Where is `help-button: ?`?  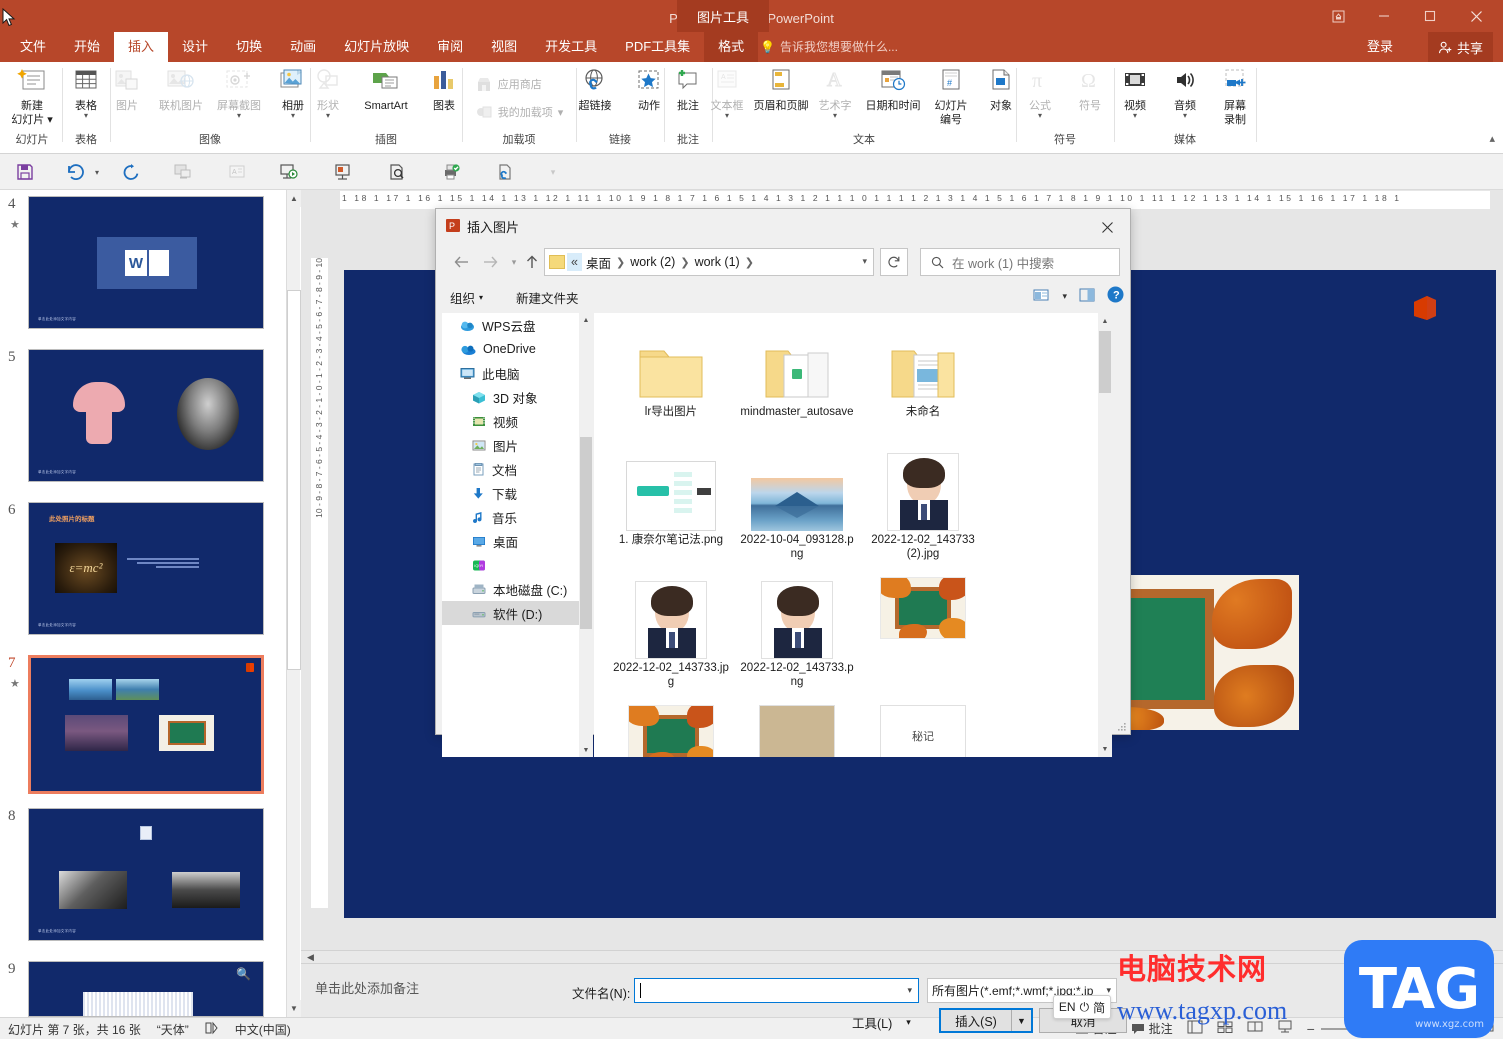
help-button: ? is located at coordinates (1115, 296).